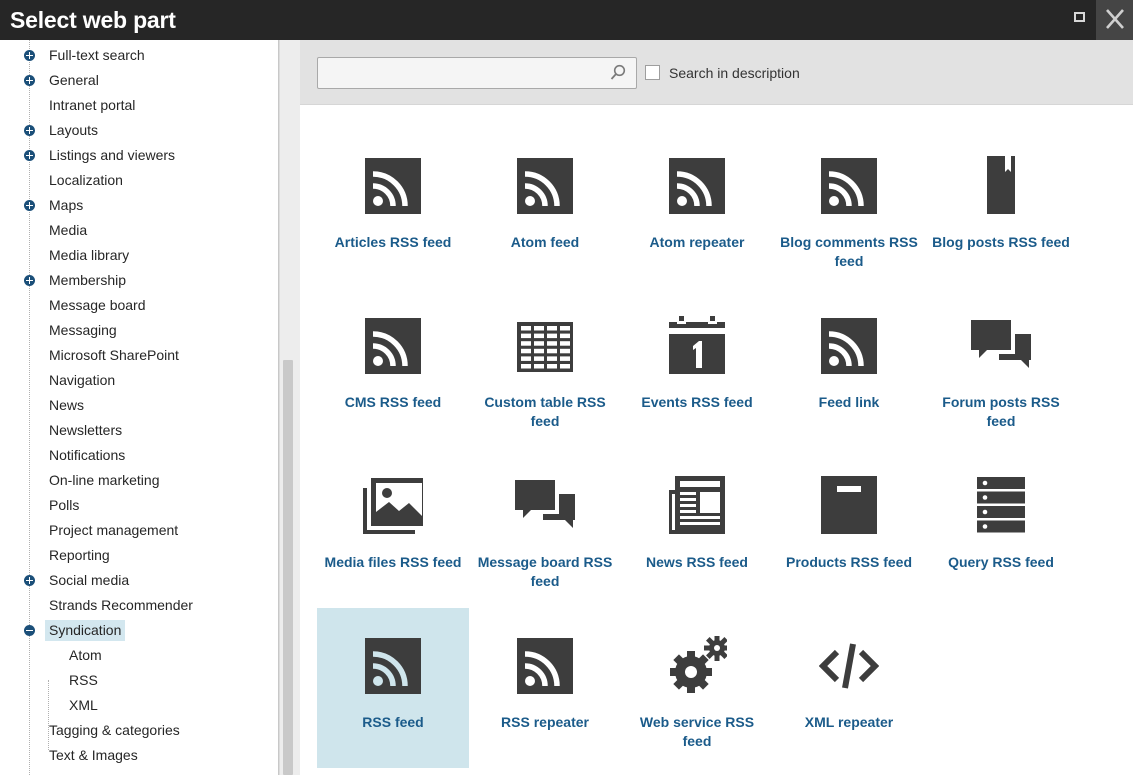  What do you see at coordinates (139, 255) in the screenshot?
I see `tree-item: Media library` at bounding box center [139, 255].